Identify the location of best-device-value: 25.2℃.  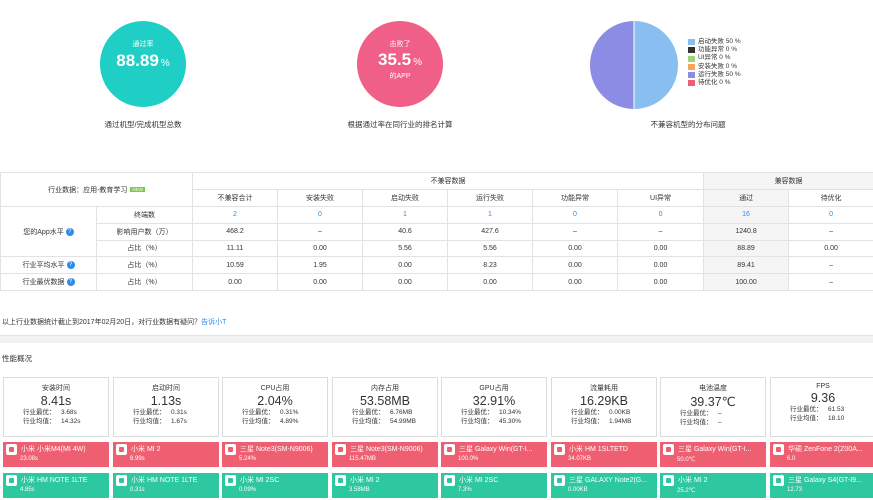
(686, 491).